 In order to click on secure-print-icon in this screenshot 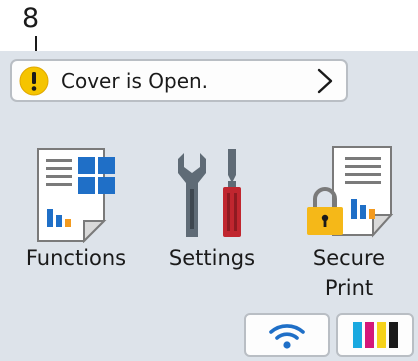, I will do `click(350, 192)`.